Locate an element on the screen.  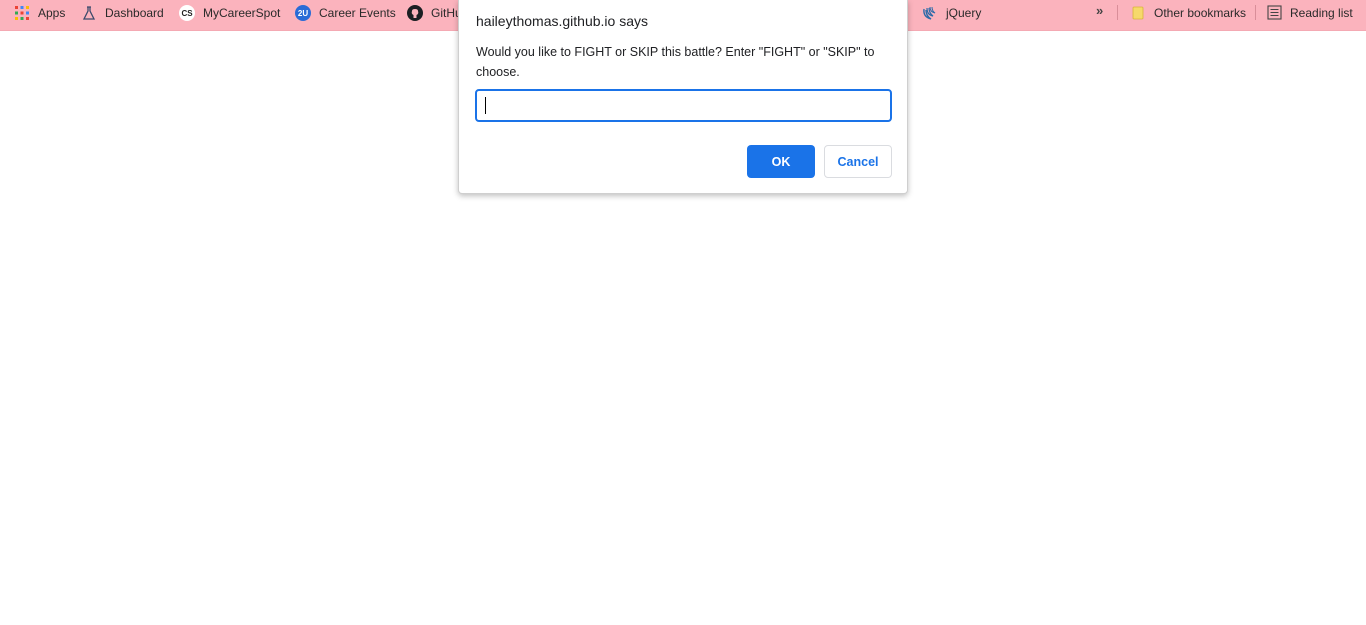
bookmark-label: MyCareerSpot is located at coordinates (242, 12).